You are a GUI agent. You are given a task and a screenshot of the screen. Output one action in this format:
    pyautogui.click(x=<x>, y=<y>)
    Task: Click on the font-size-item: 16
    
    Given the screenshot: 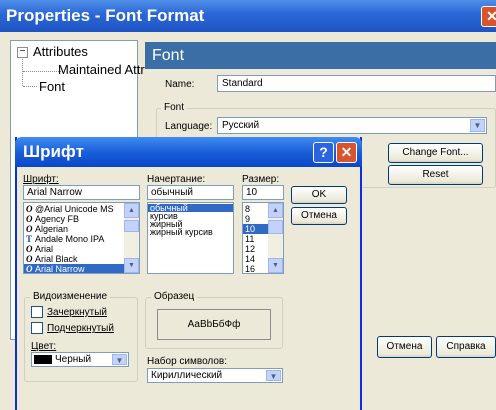 What is the action you would take?
    pyautogui.click(x=256, y=268)
    